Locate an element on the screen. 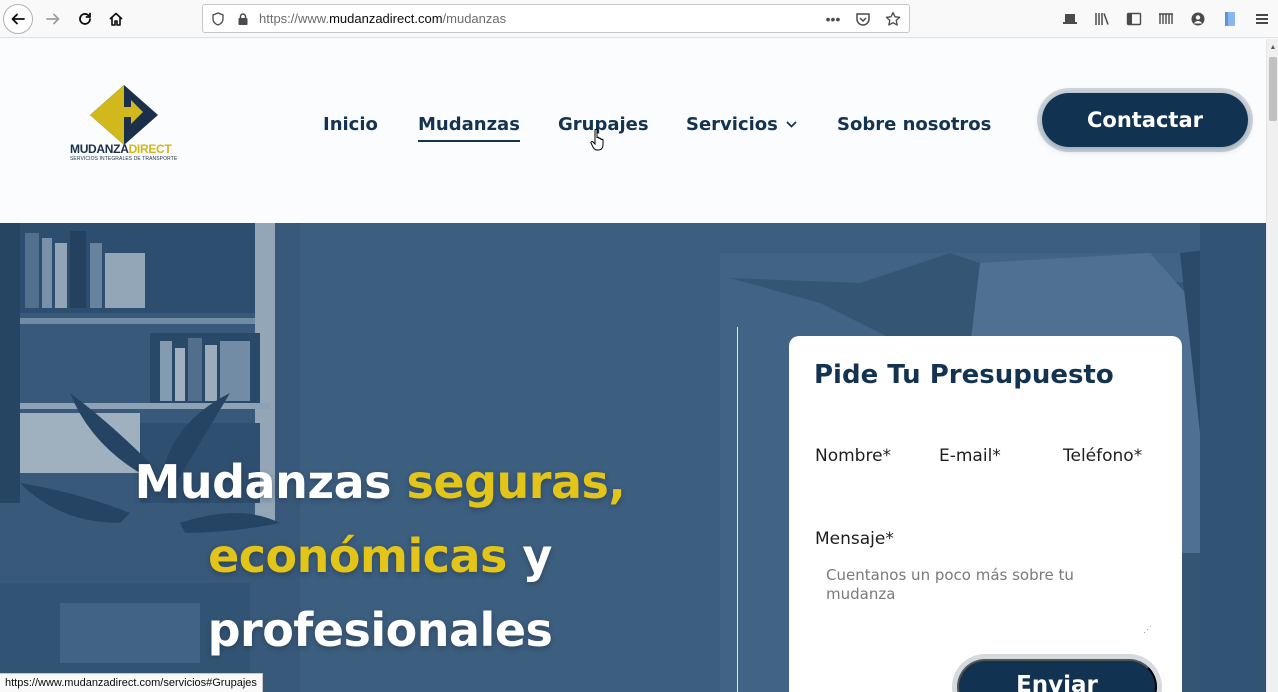  contactar-button: Contactar is located at coordinates (1145, 120).